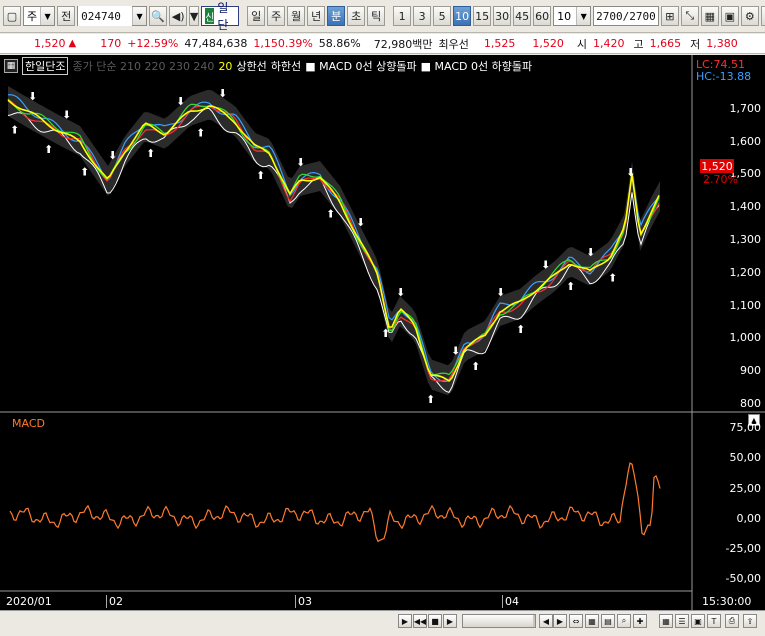 This screenshot has width=765, height=636. Describe the element at coordinates (546, 621) in the screenshot. I see `zoom-out-icon: ◀` at that location.